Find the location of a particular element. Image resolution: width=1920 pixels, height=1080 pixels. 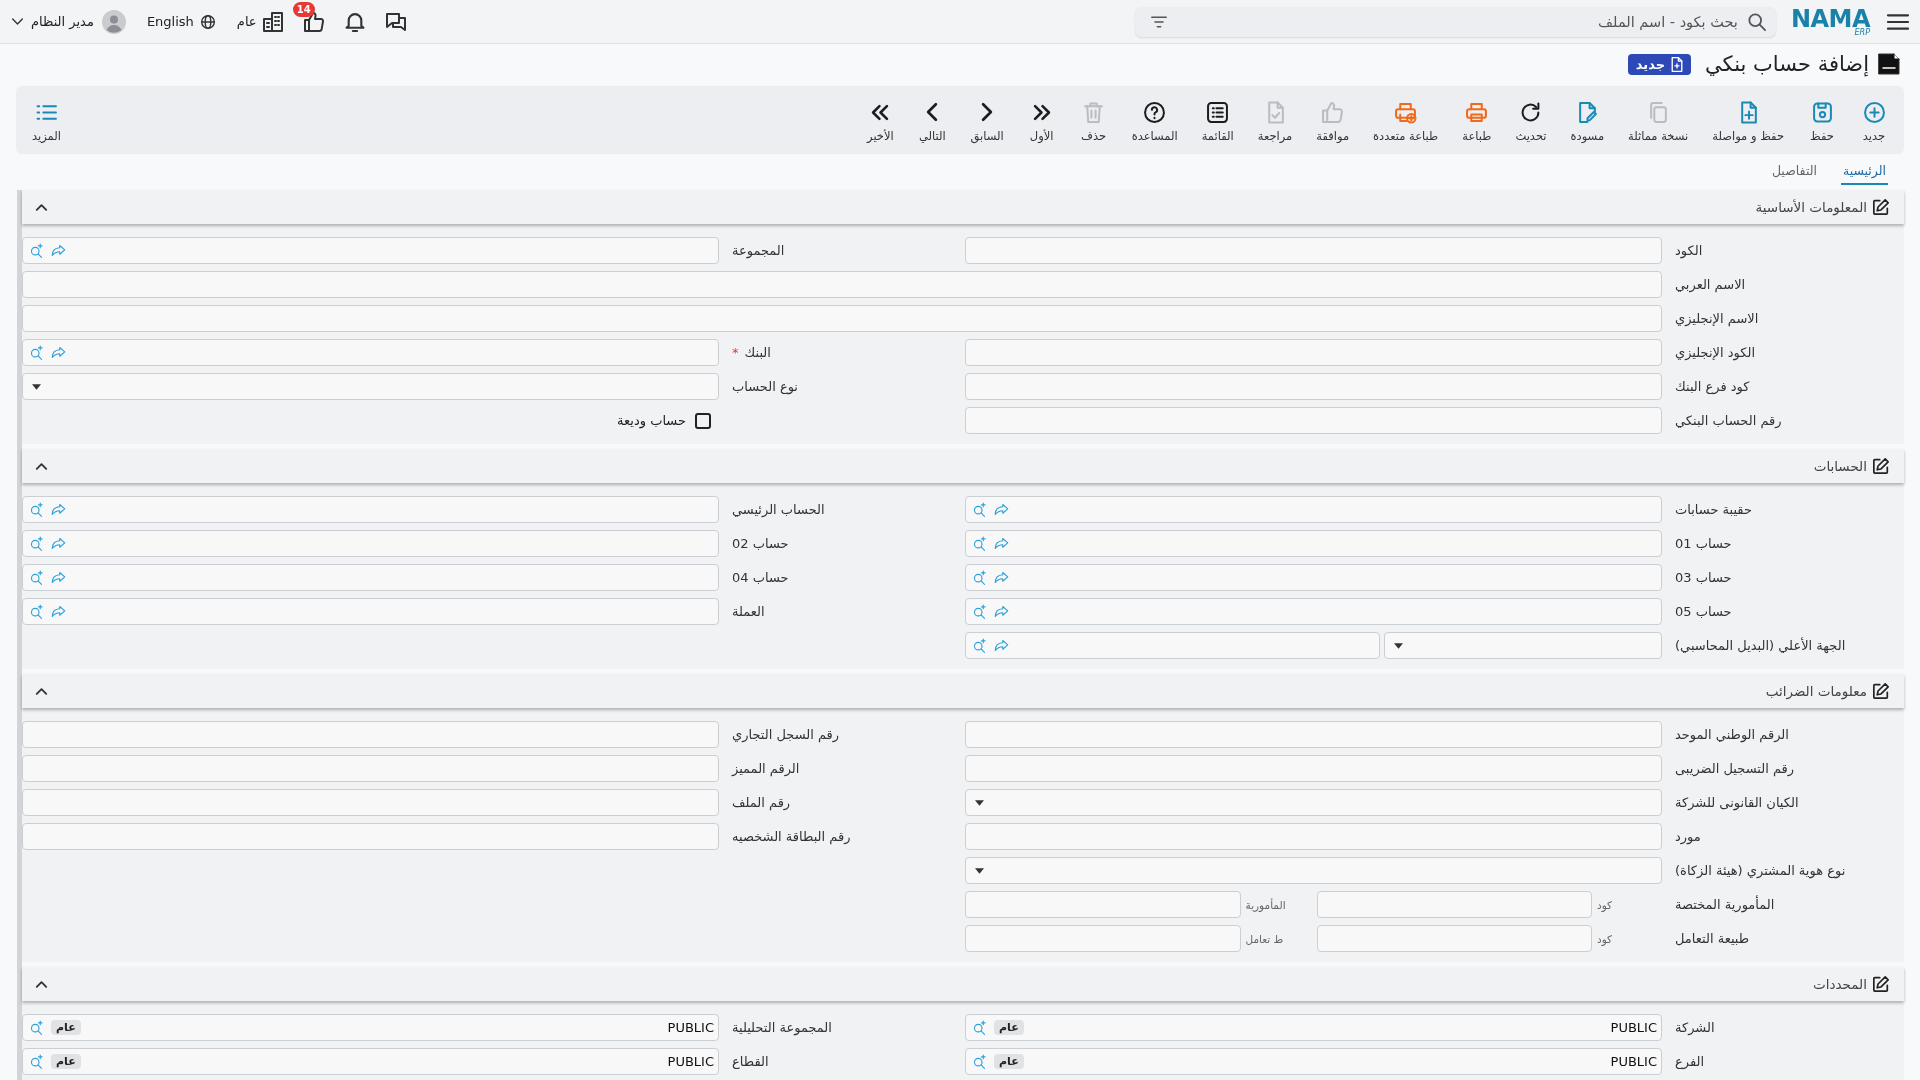

search-icon is located at coordinates (1756, 21).